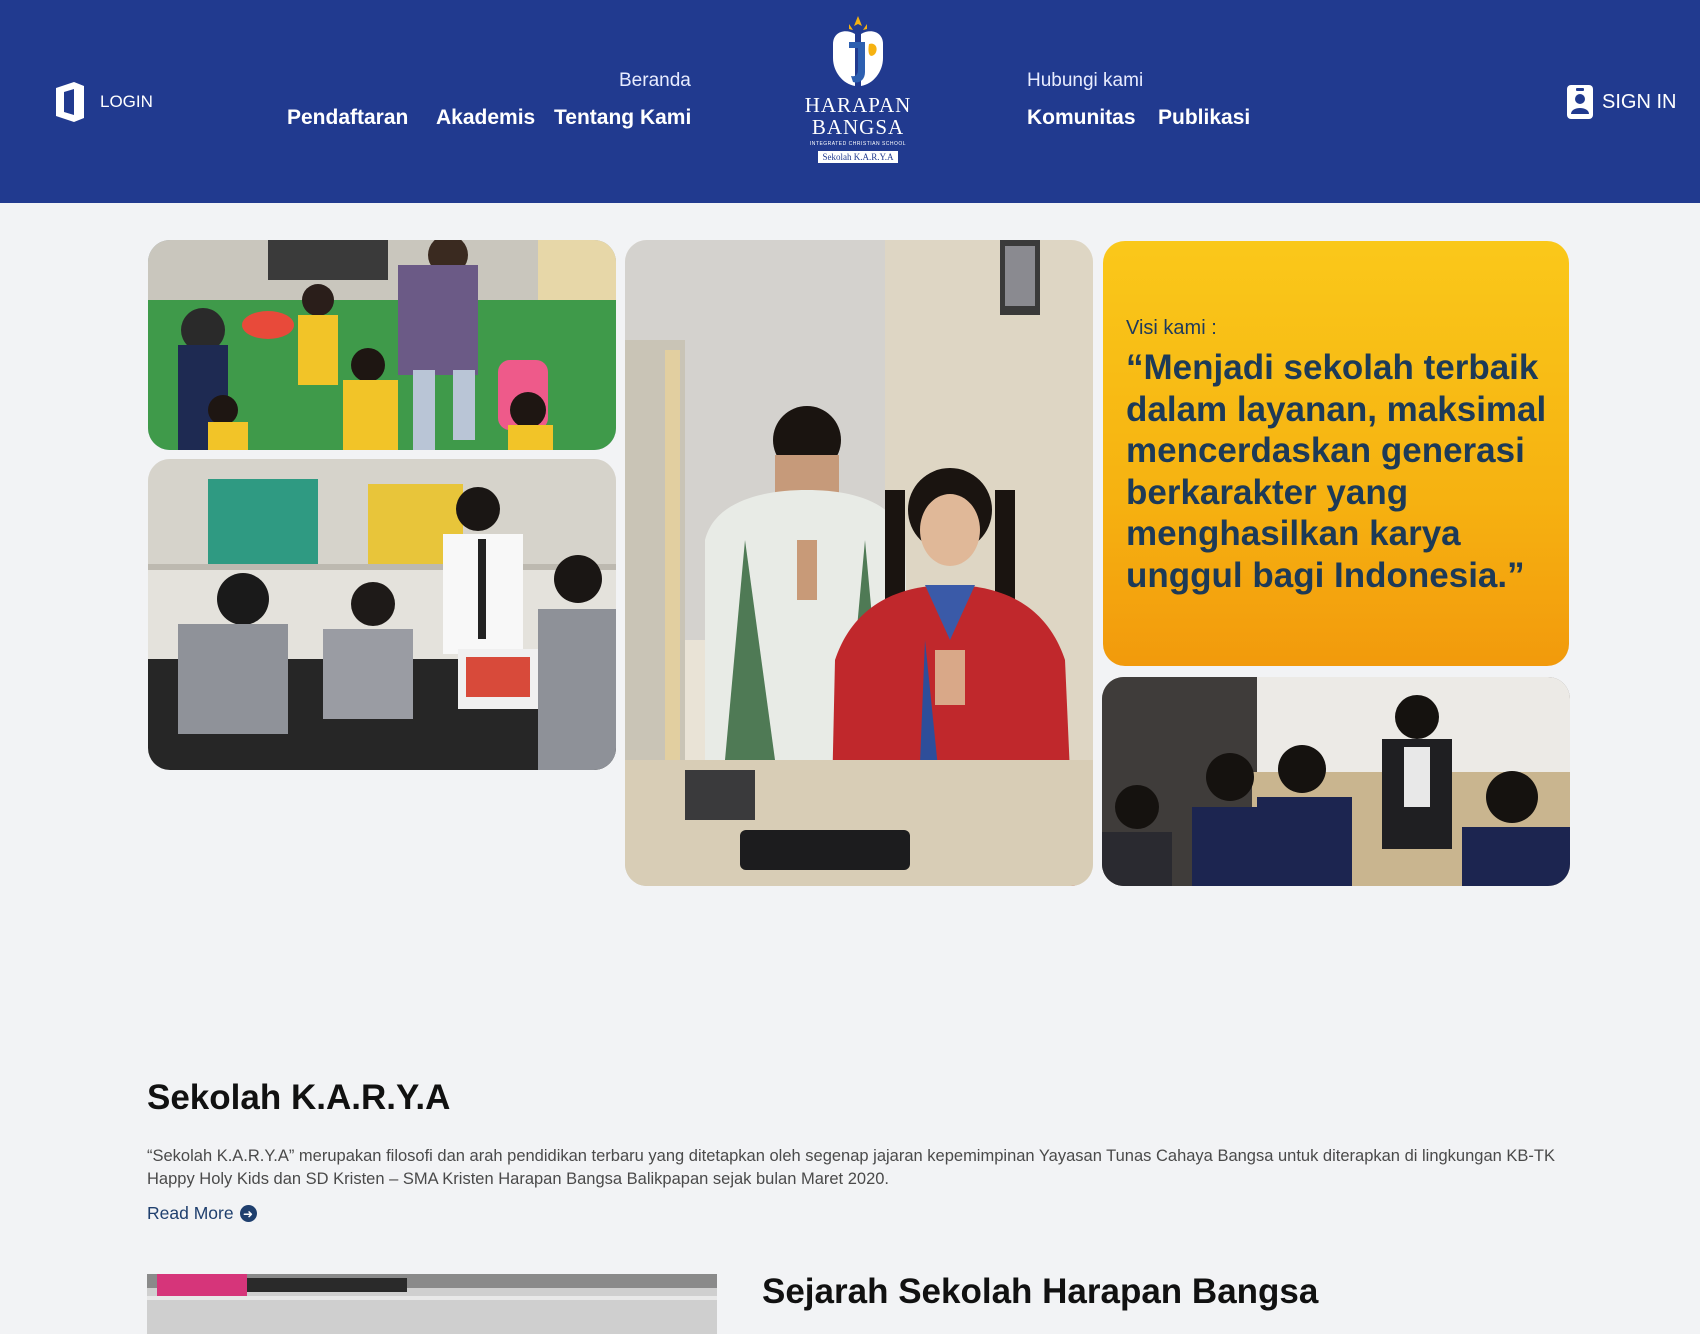  Describe the element at coordinates (1081, 118) in the screenshot. I see `nav-komunitas: Komunitas` at that location.